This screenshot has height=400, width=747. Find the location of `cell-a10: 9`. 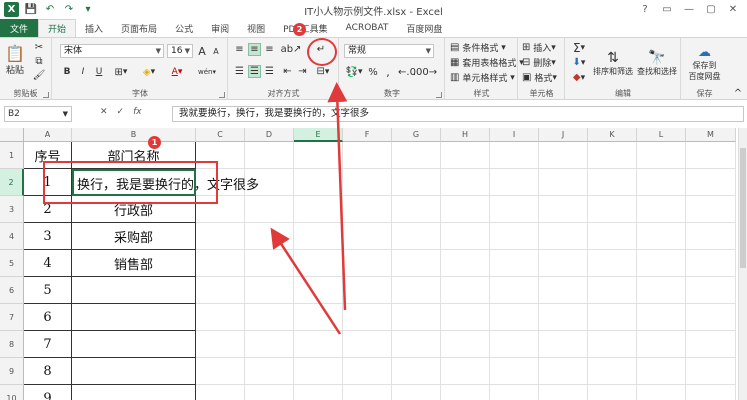

cell-a10: 9 is located at coordinates (48, 392).